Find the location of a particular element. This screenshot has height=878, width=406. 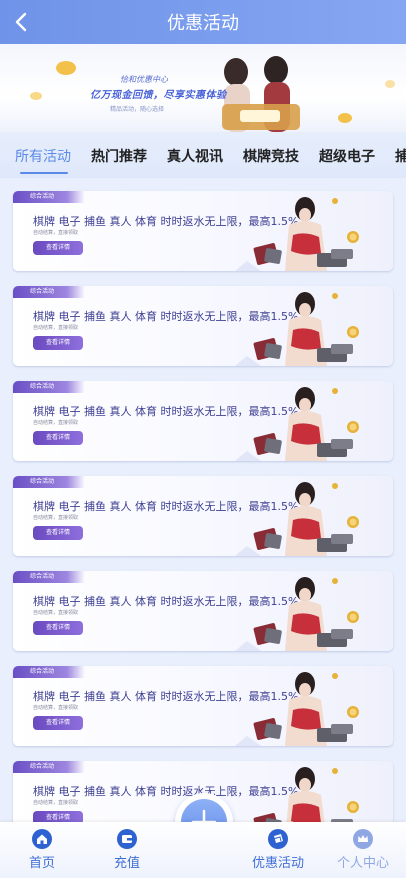

nav-recharge: 充值 is located at coordinates (127, 849).